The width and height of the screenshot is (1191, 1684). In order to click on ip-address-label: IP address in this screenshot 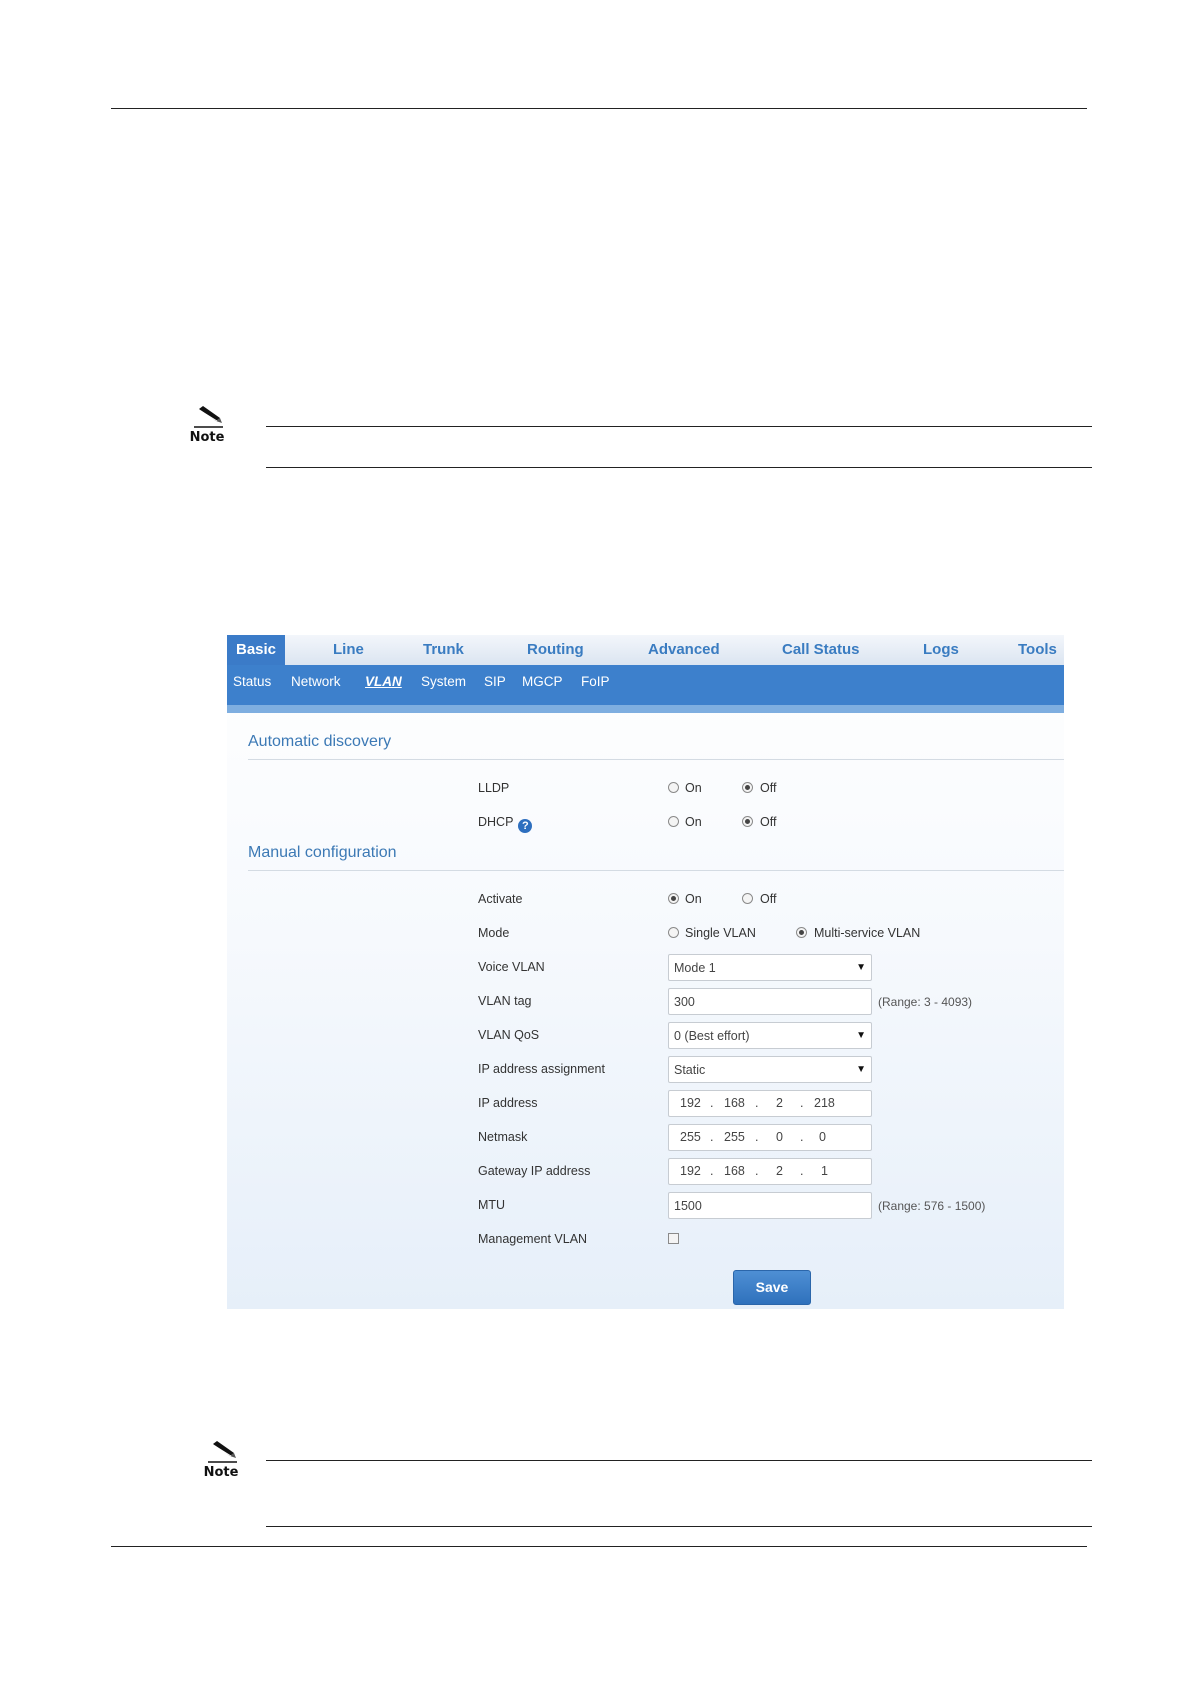, I will do `click(508, 1103)`.